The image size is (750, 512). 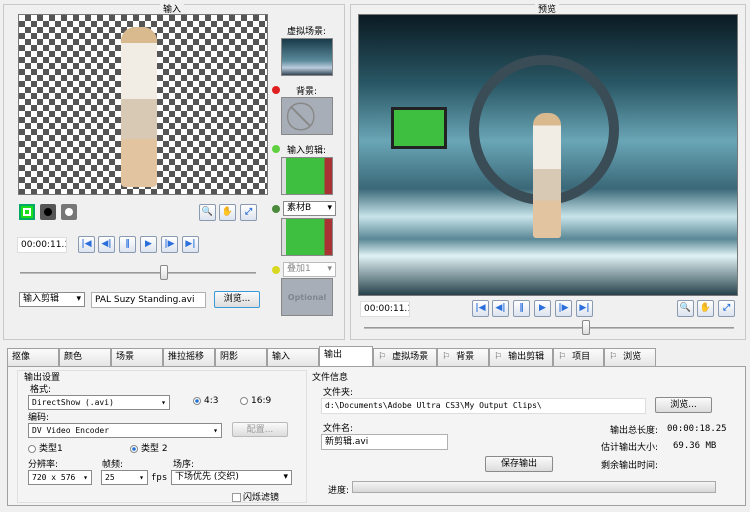 I want to click on tab-input: 输入, so click(x=293, y=357).